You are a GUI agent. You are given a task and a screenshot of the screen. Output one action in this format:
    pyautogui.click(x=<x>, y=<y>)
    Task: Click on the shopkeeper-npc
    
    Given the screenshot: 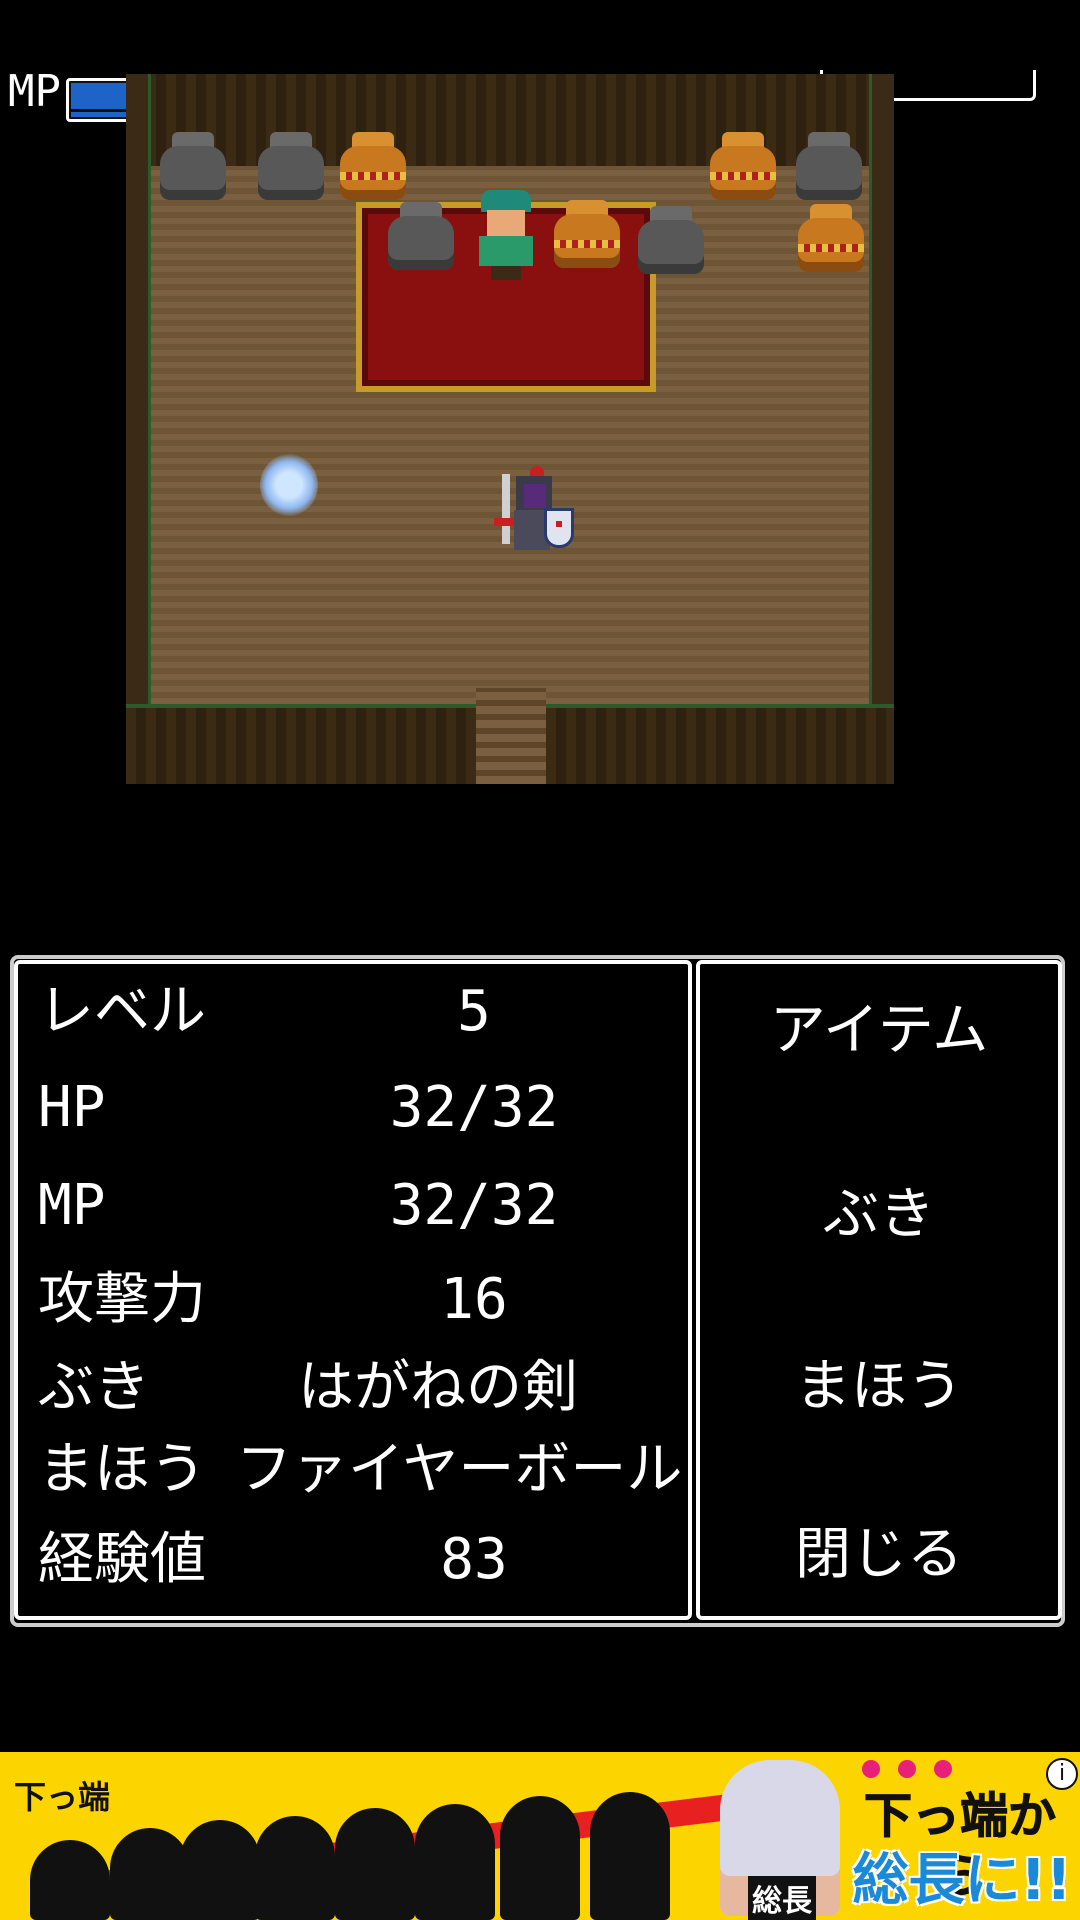 What is the action you would take?
    pyautogui.click(x=506, y=235)
    